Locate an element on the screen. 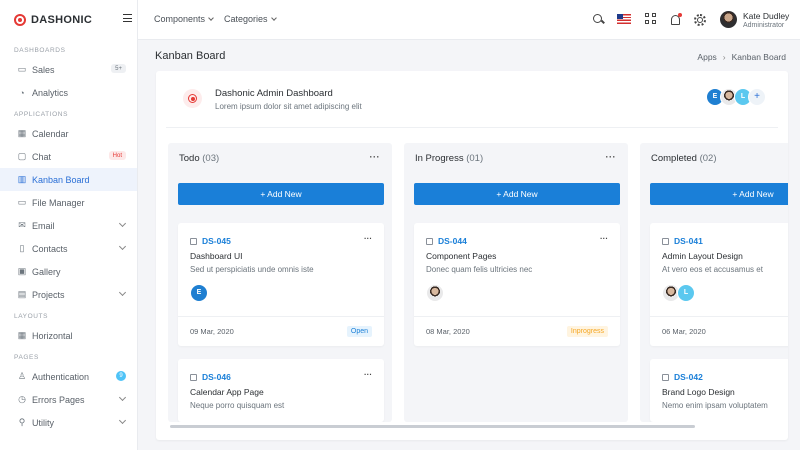 This screenshot has width=800, height=450. column-count: (02) is located at coordinates (708, 158).